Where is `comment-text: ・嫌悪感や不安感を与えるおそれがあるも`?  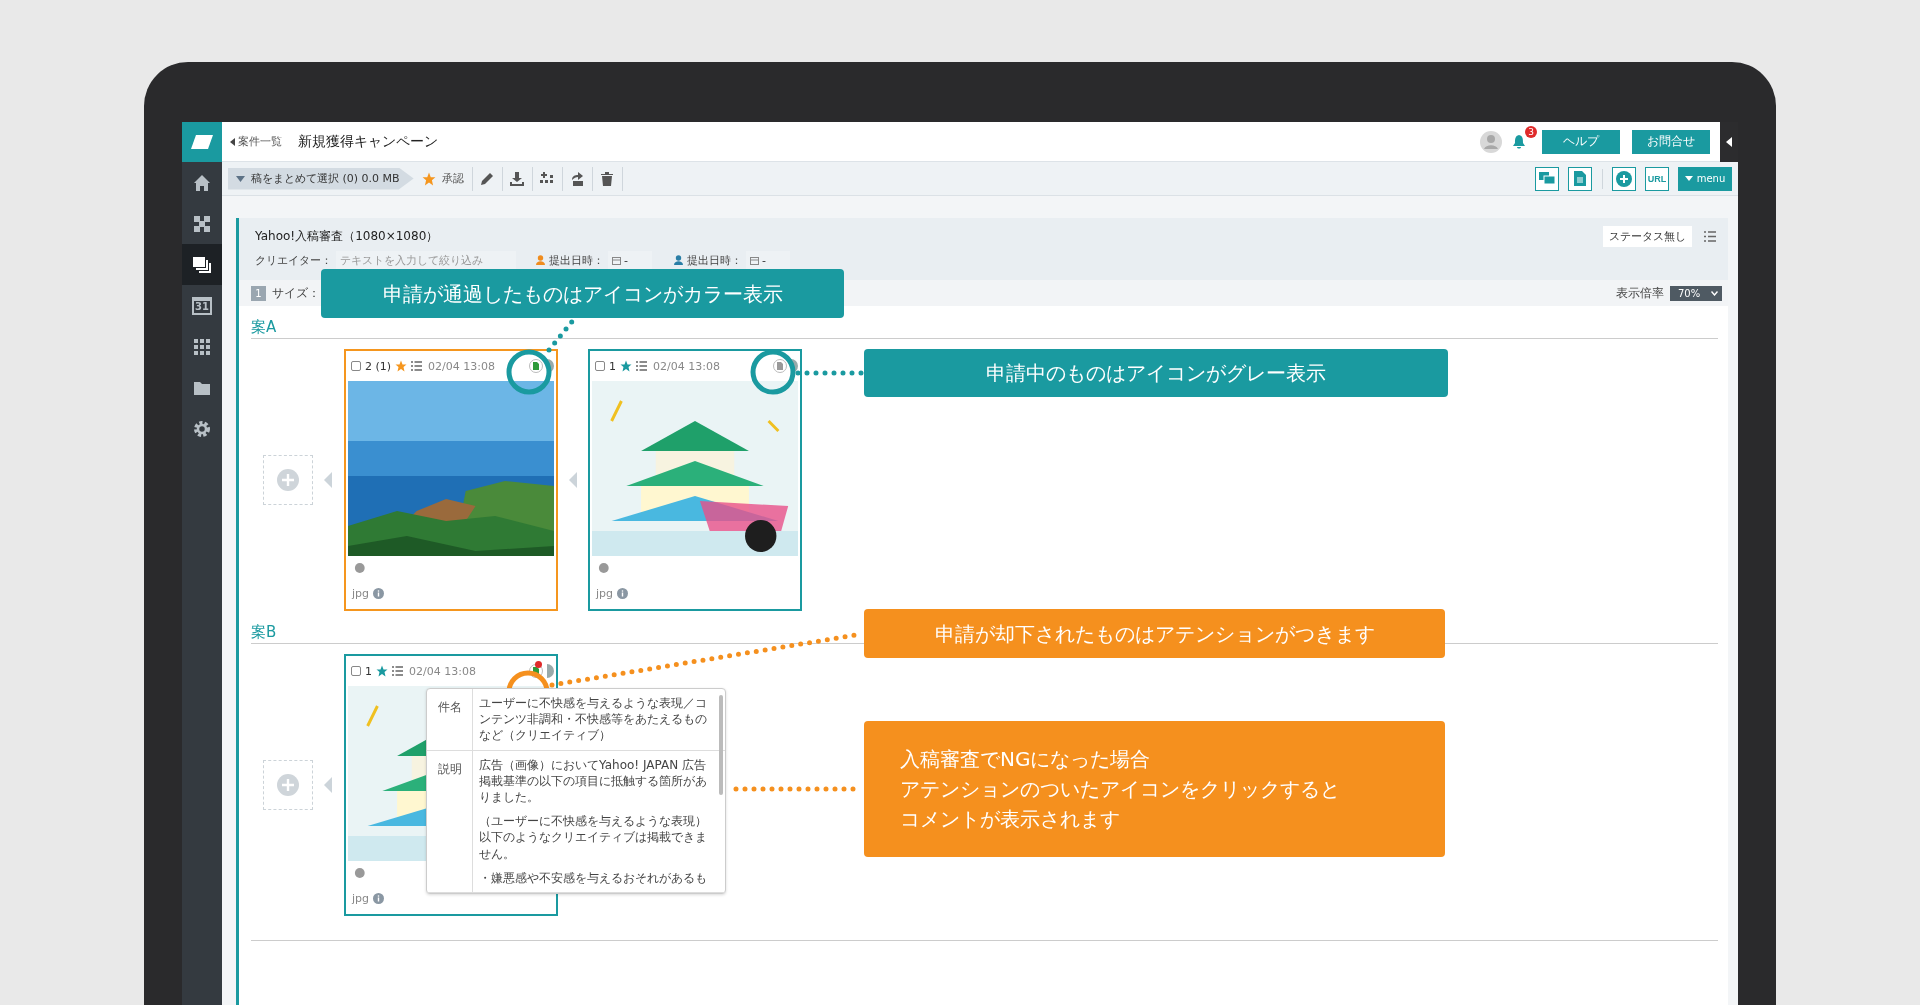
comment-text: ・嫌悪感や不安感を与えるおそれがあるも is located at coordinates (593, 877).